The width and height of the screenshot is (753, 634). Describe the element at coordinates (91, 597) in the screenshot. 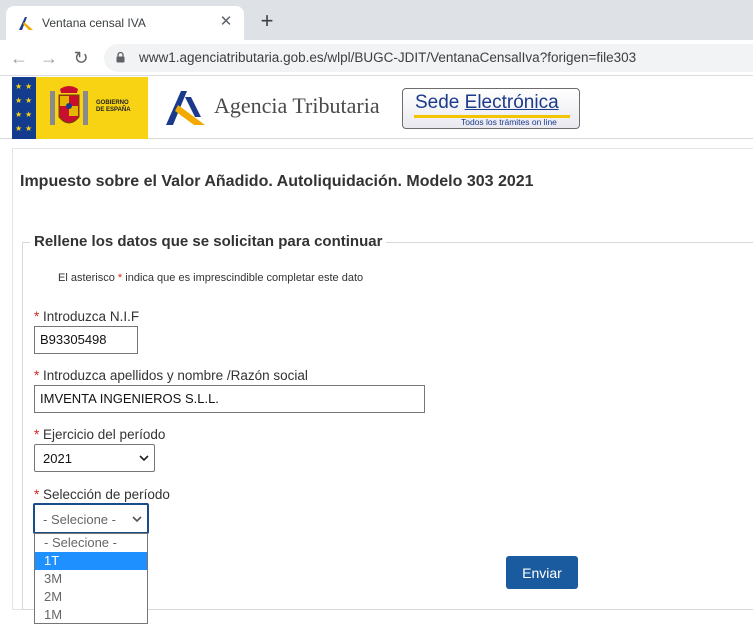

I see `period-option: 2M` at that location.